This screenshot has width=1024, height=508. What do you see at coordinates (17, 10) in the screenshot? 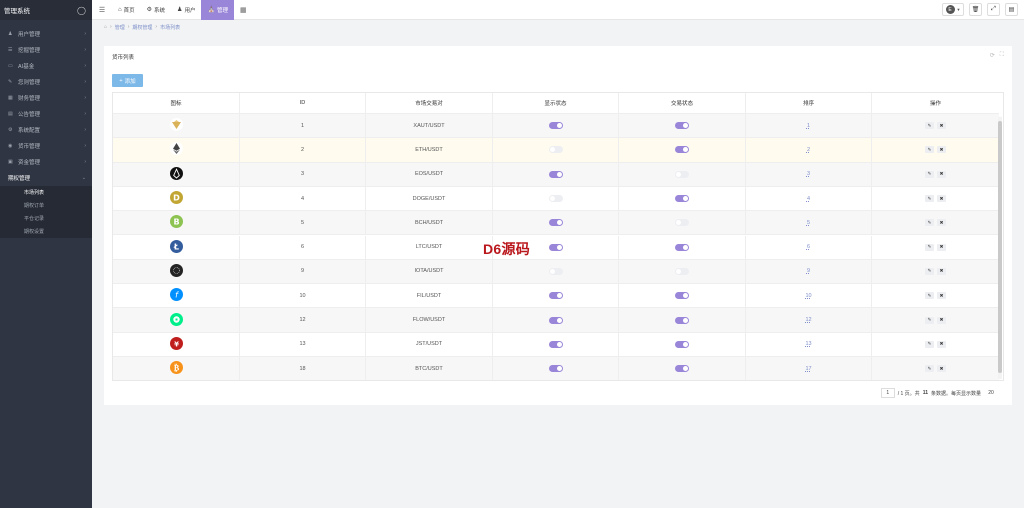
I see `app-title: 管理系统` at bounding box center [17, 10].